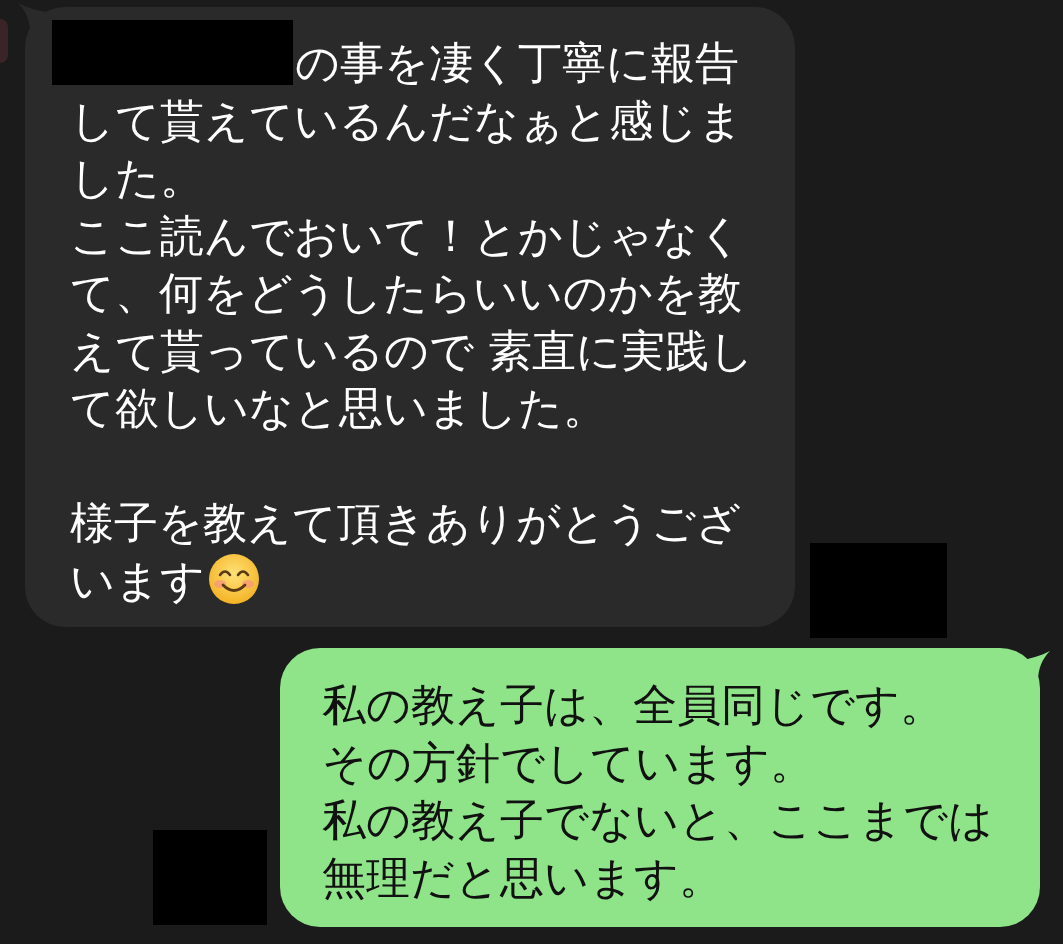  What do you see at coordinates (517, 63) in the screenshot?
I see `message-text: の事を凄く丁寧に報告` at bounding box center [517, 63].